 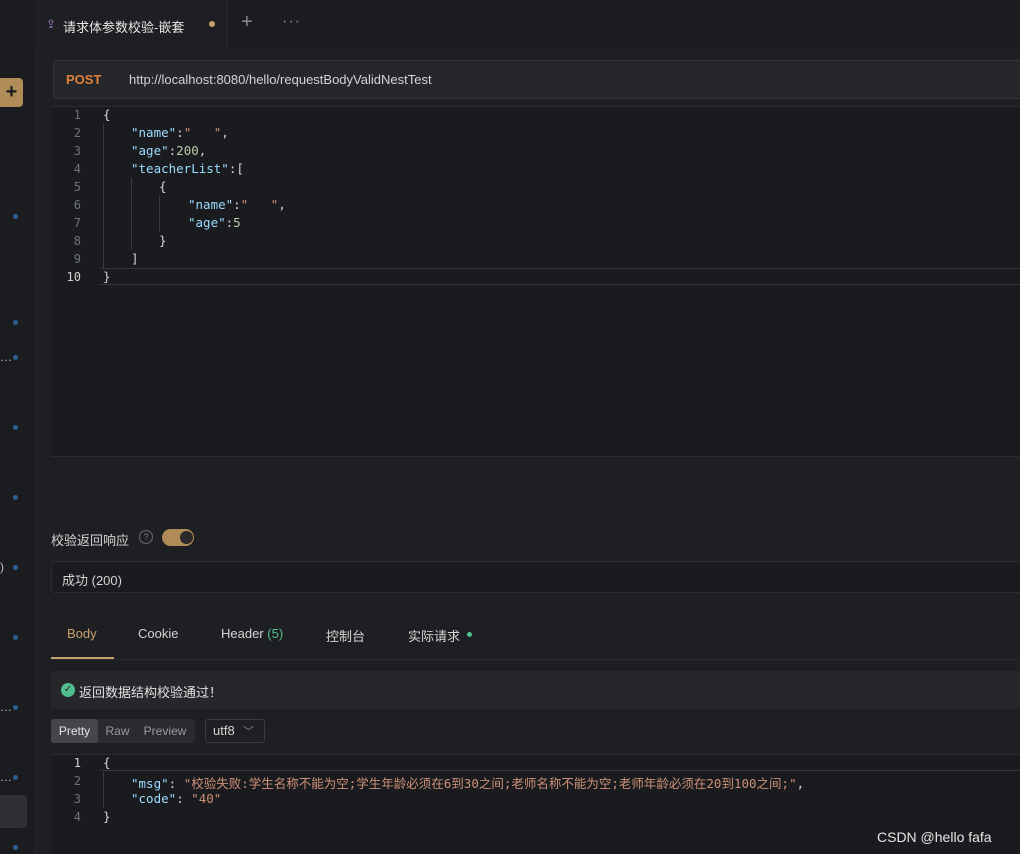 I want to click on encoding-value: utf8, so click(x=224, y=730).